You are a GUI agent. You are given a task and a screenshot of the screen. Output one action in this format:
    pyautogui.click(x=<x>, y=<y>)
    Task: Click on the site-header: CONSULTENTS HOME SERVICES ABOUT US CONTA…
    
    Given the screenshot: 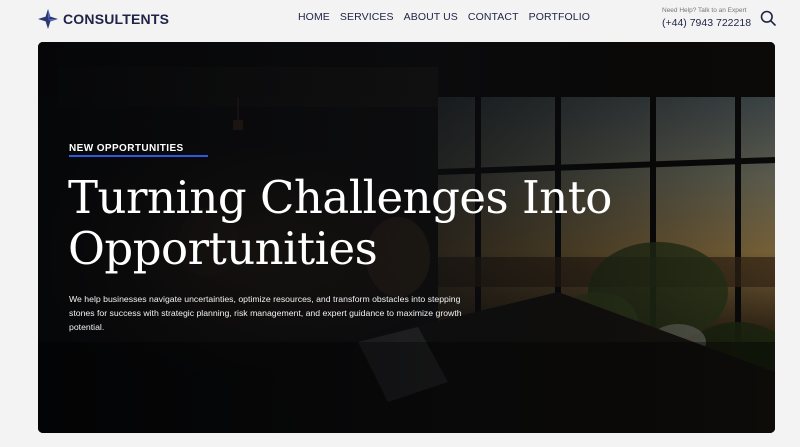 What is the action you would take?
    pyautogui.click(x=400, y=20)
    